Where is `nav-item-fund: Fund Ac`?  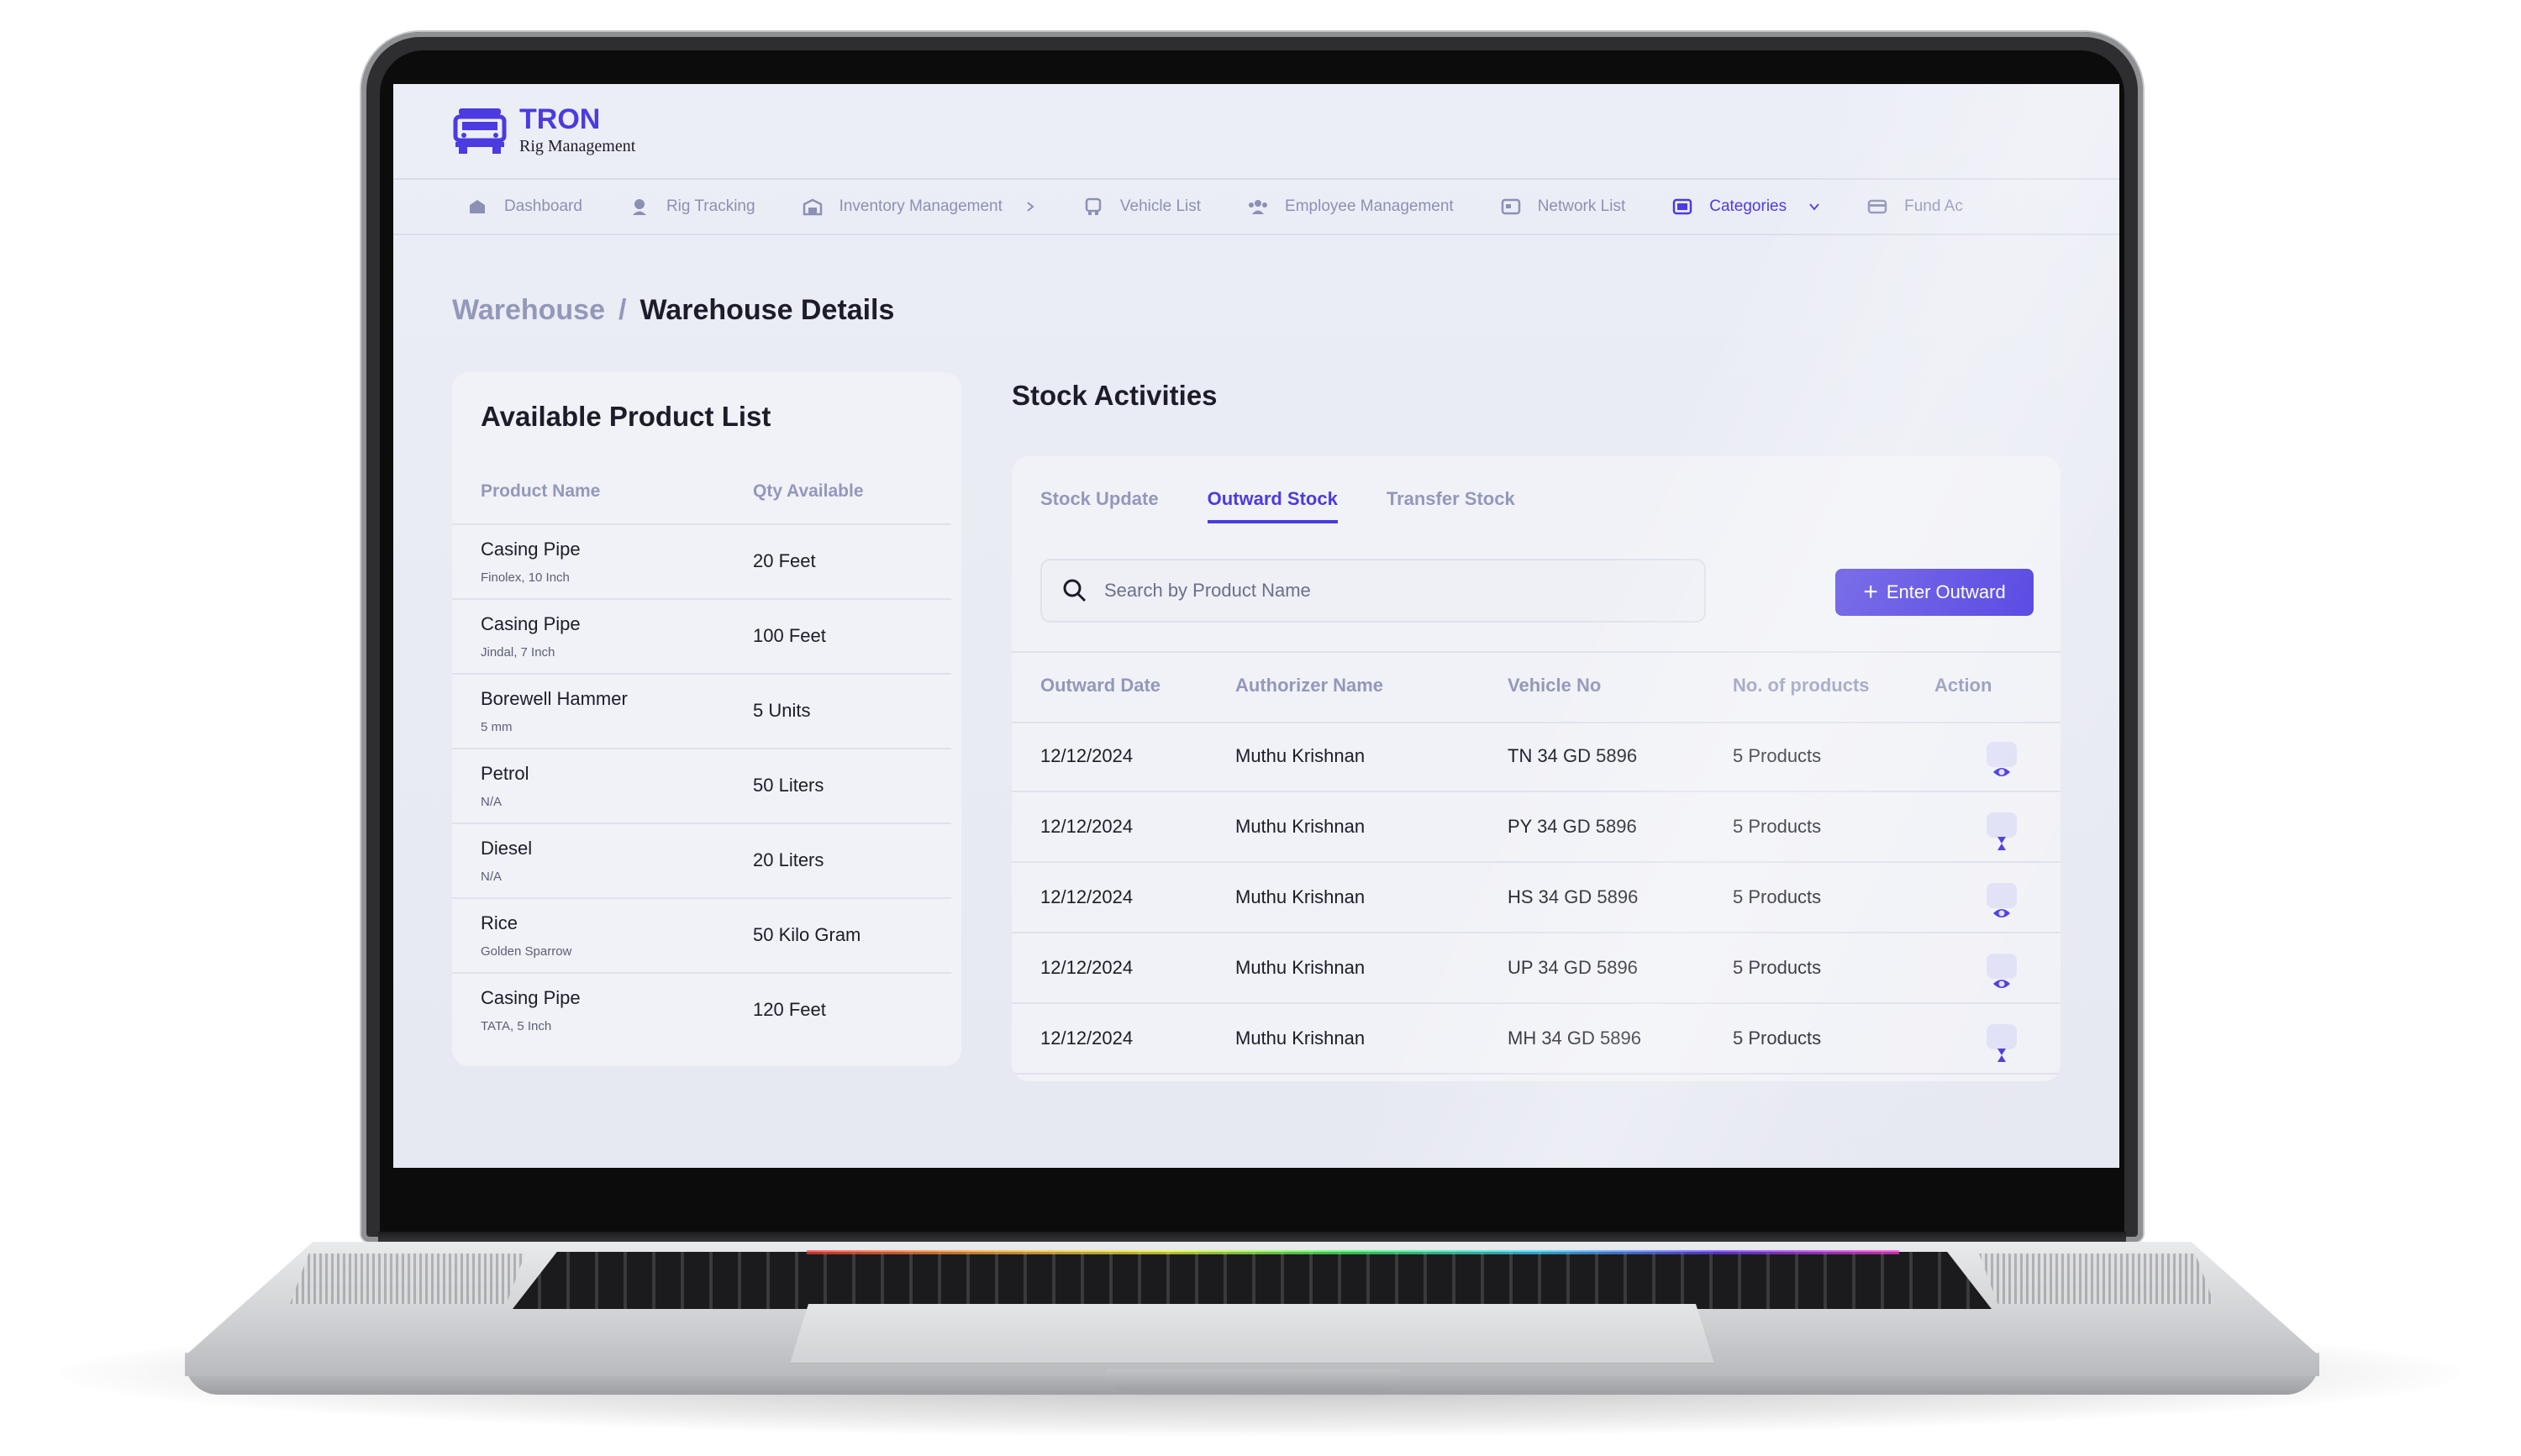 nav-item-fund: Fund Ac is located at coordinates (1915, 206).